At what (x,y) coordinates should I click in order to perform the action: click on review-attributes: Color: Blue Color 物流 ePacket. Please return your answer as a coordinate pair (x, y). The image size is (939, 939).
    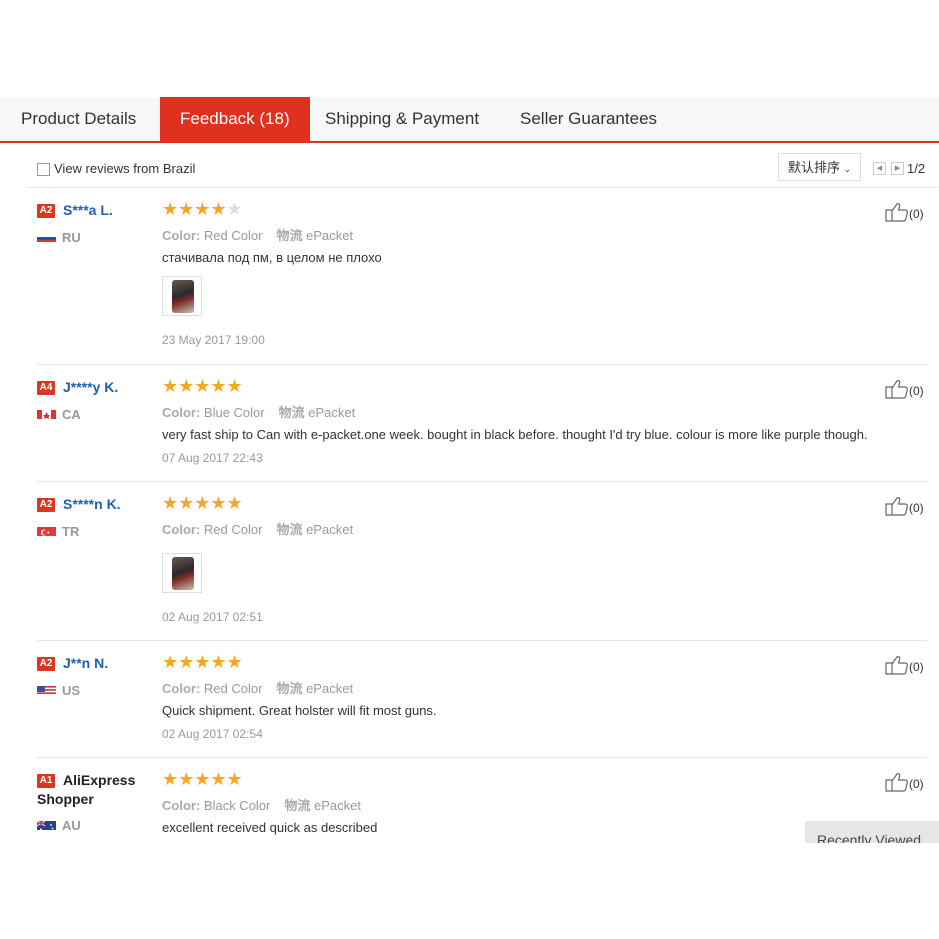
    Looking at the image, I should click on (258, 411).